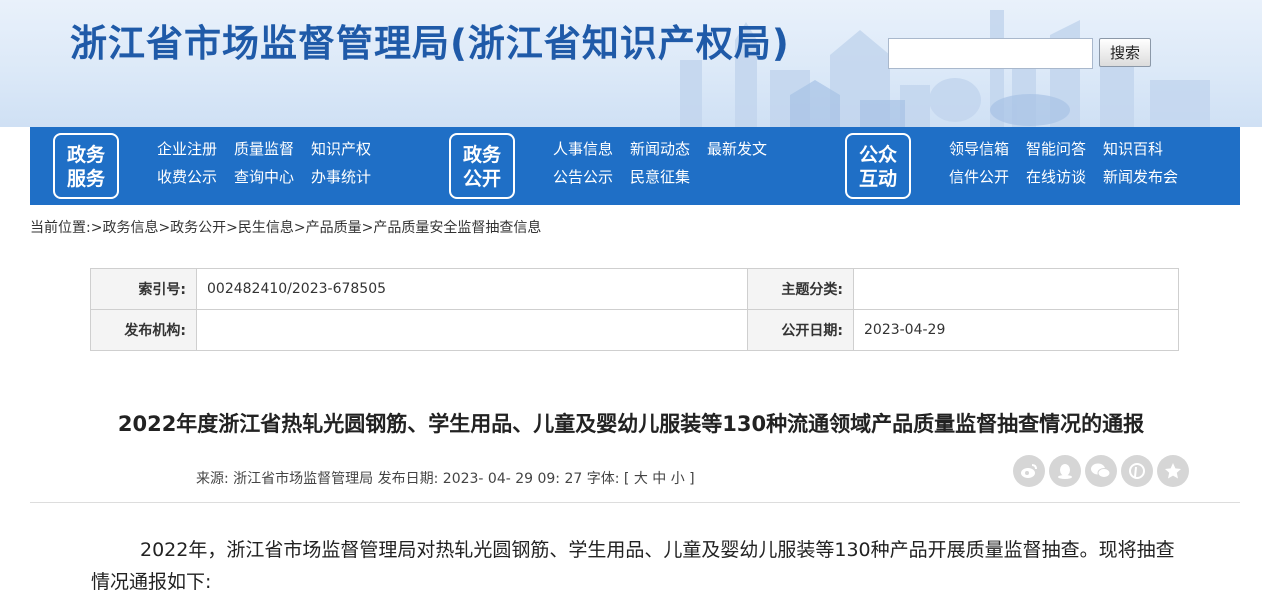 The width and height of the screenshot is (1262, 595). Describe the element at coordinates (583, 149) in the screenshot. I see `nav-link-personnel-info: 人事信息` at that location.